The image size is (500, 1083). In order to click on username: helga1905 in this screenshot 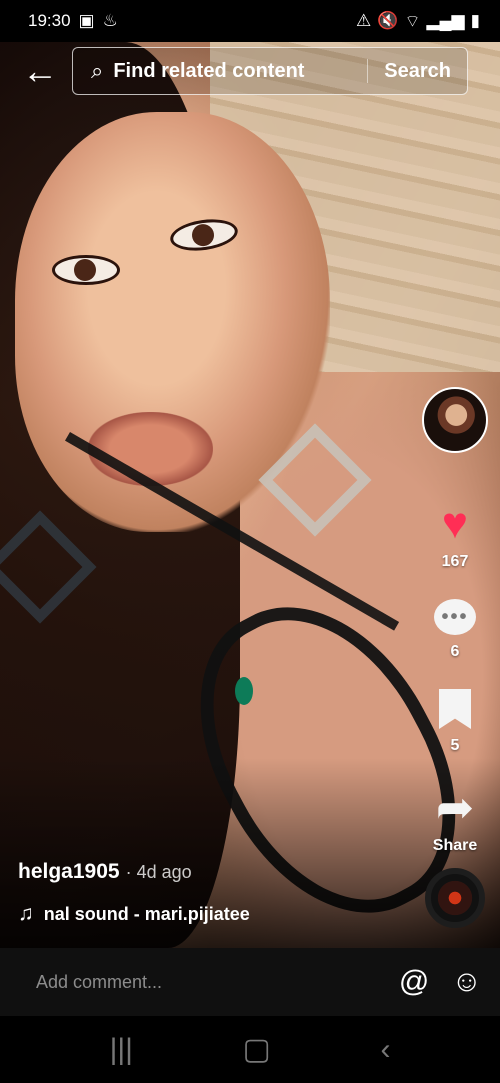, I will do `click(69, 872)`.